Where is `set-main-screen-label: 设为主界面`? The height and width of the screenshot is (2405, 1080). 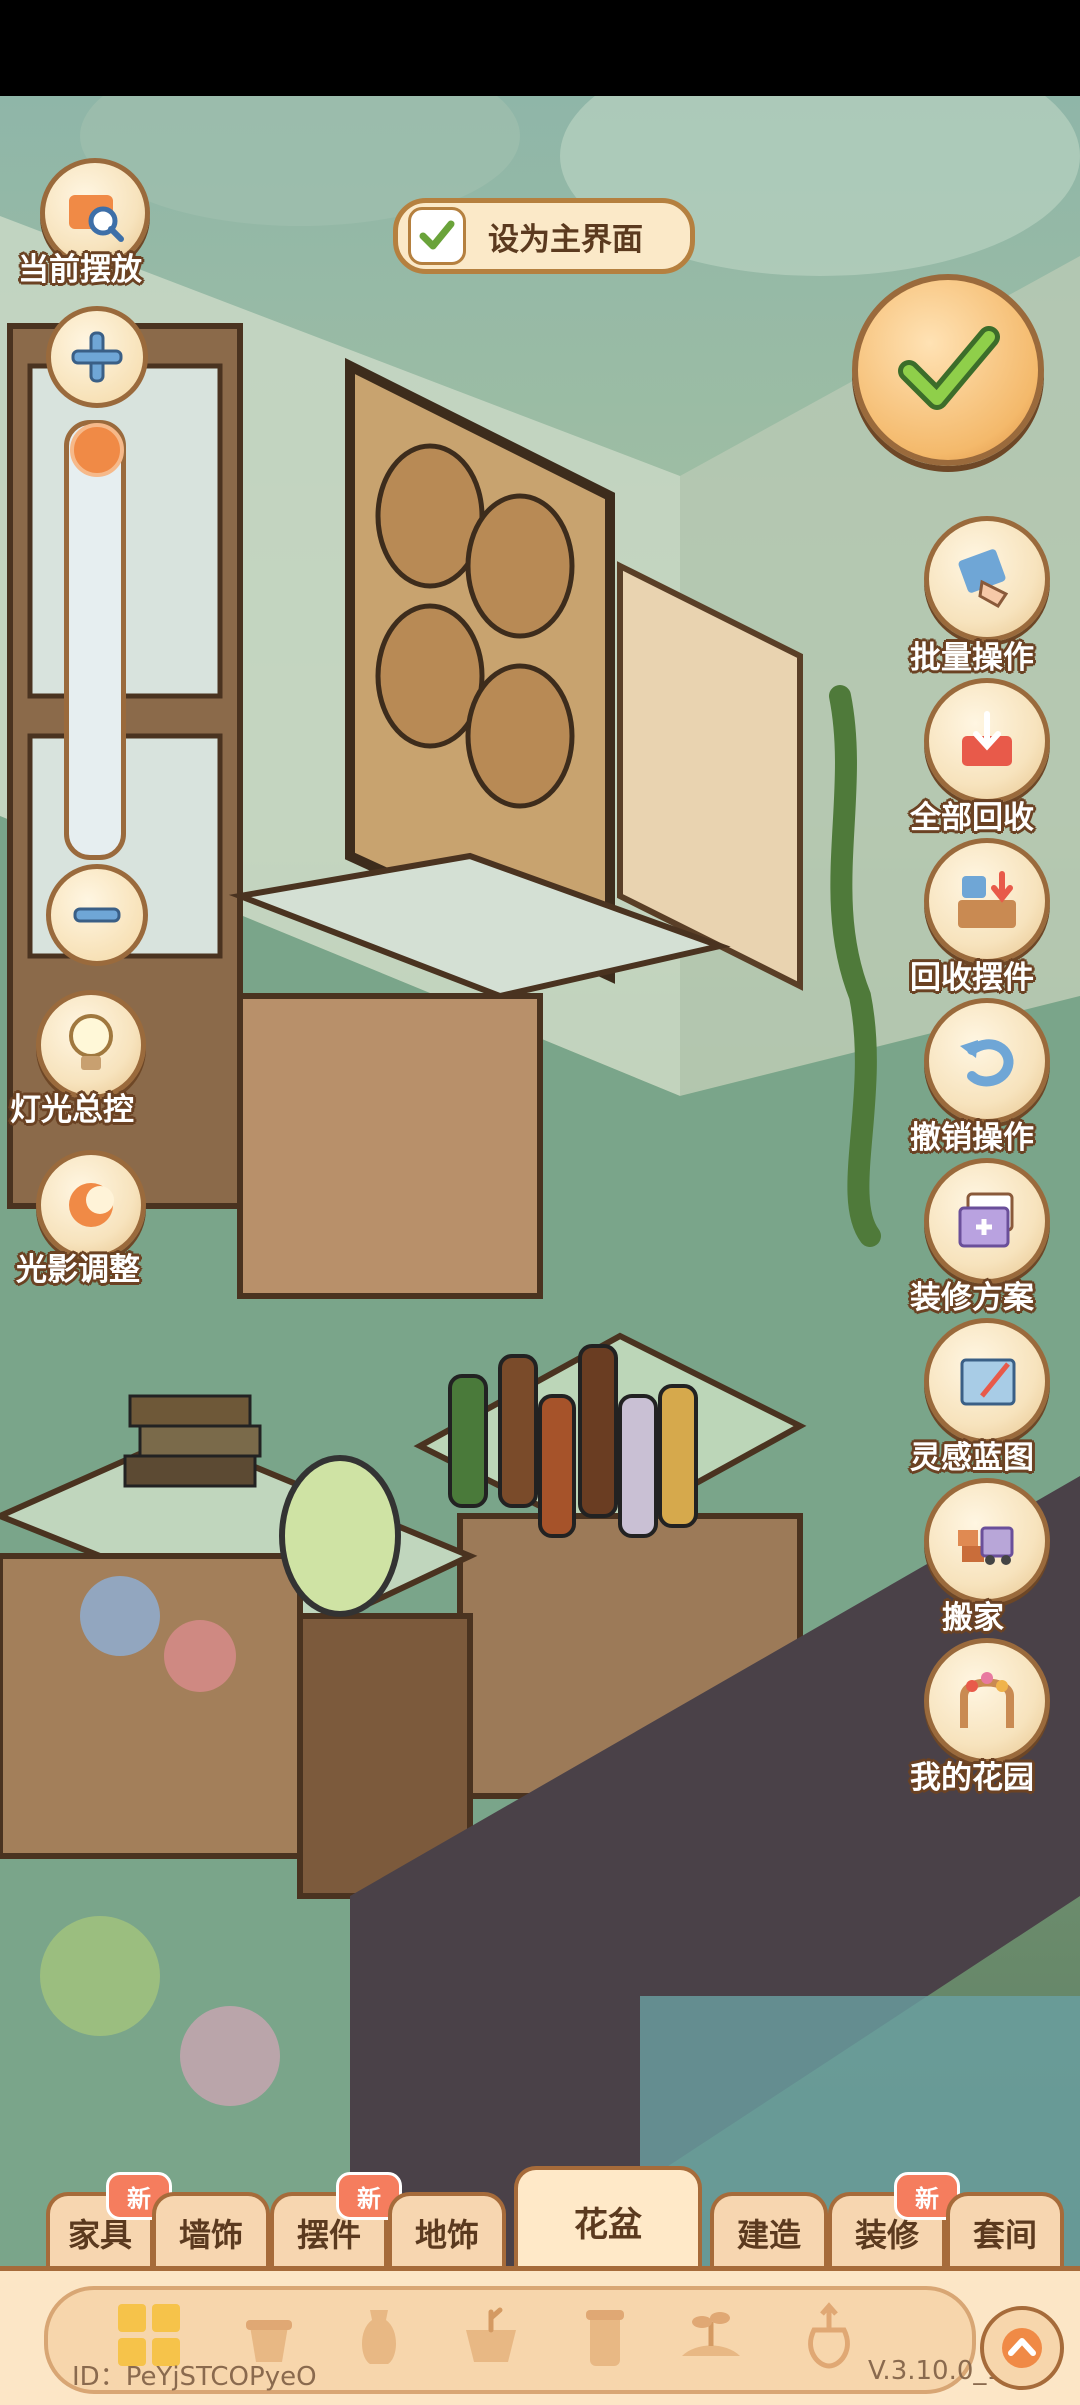 set-main-screen-label: 设为主界面 is located at coordinates (565, 239).